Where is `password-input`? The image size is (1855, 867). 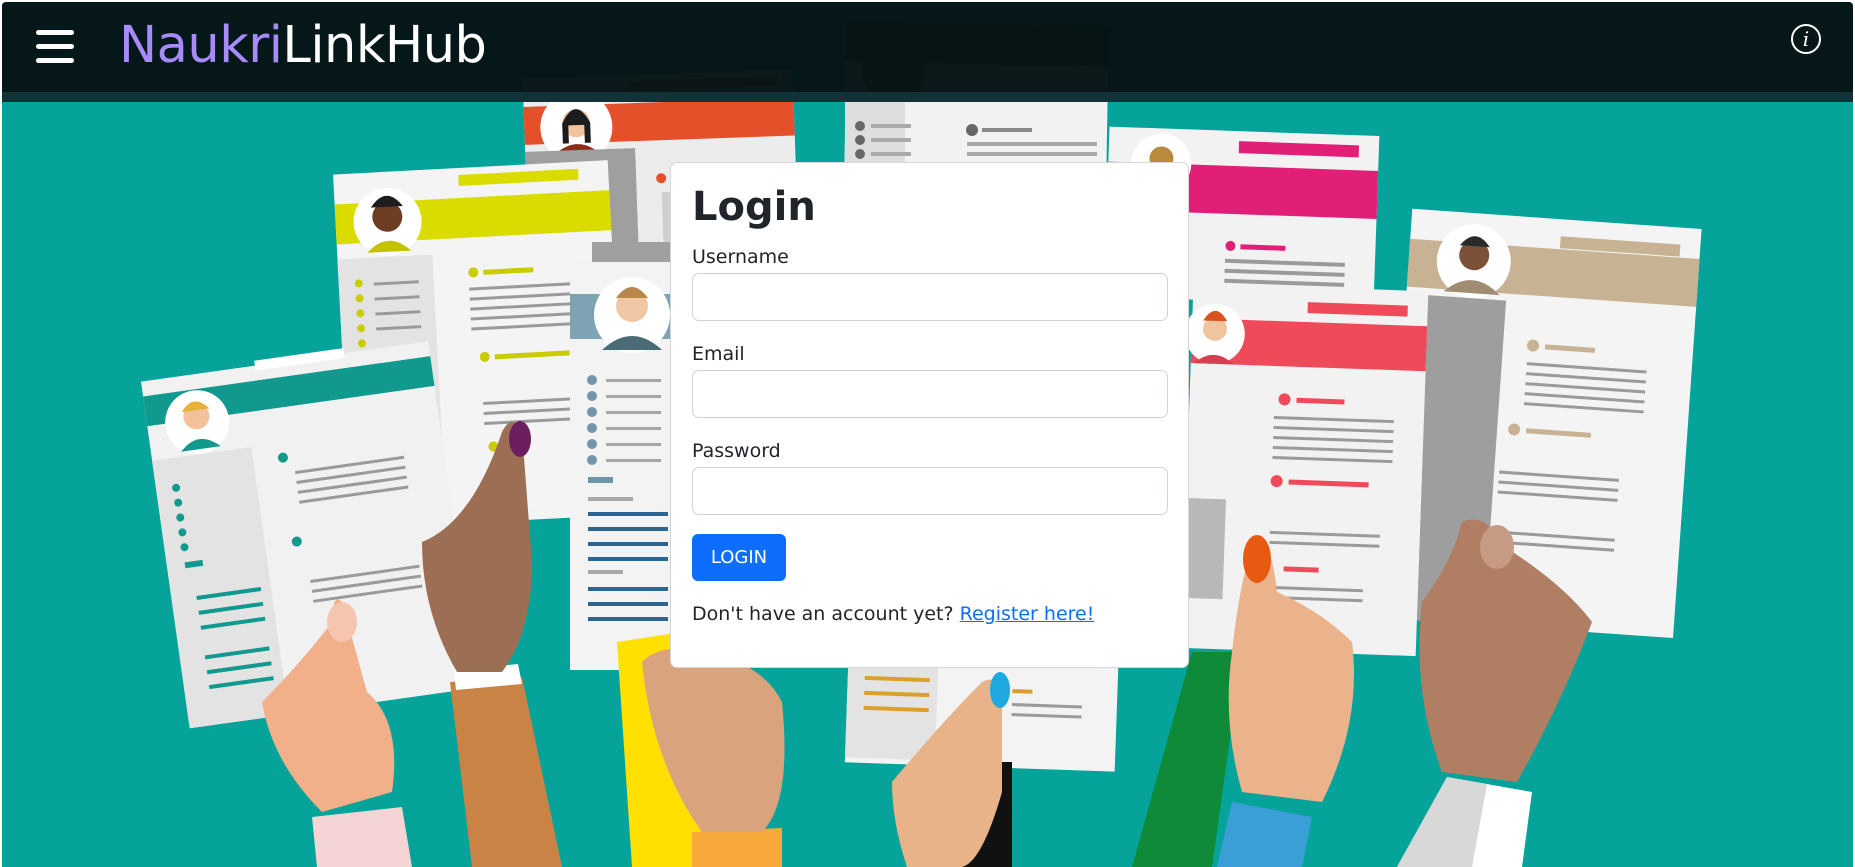
password-input is located at coordinates (930, 491).